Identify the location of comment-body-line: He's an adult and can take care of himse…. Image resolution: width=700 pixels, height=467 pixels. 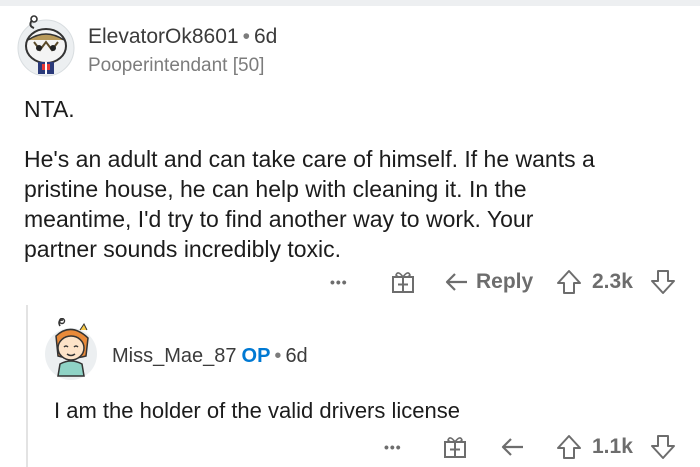
(309, 159).